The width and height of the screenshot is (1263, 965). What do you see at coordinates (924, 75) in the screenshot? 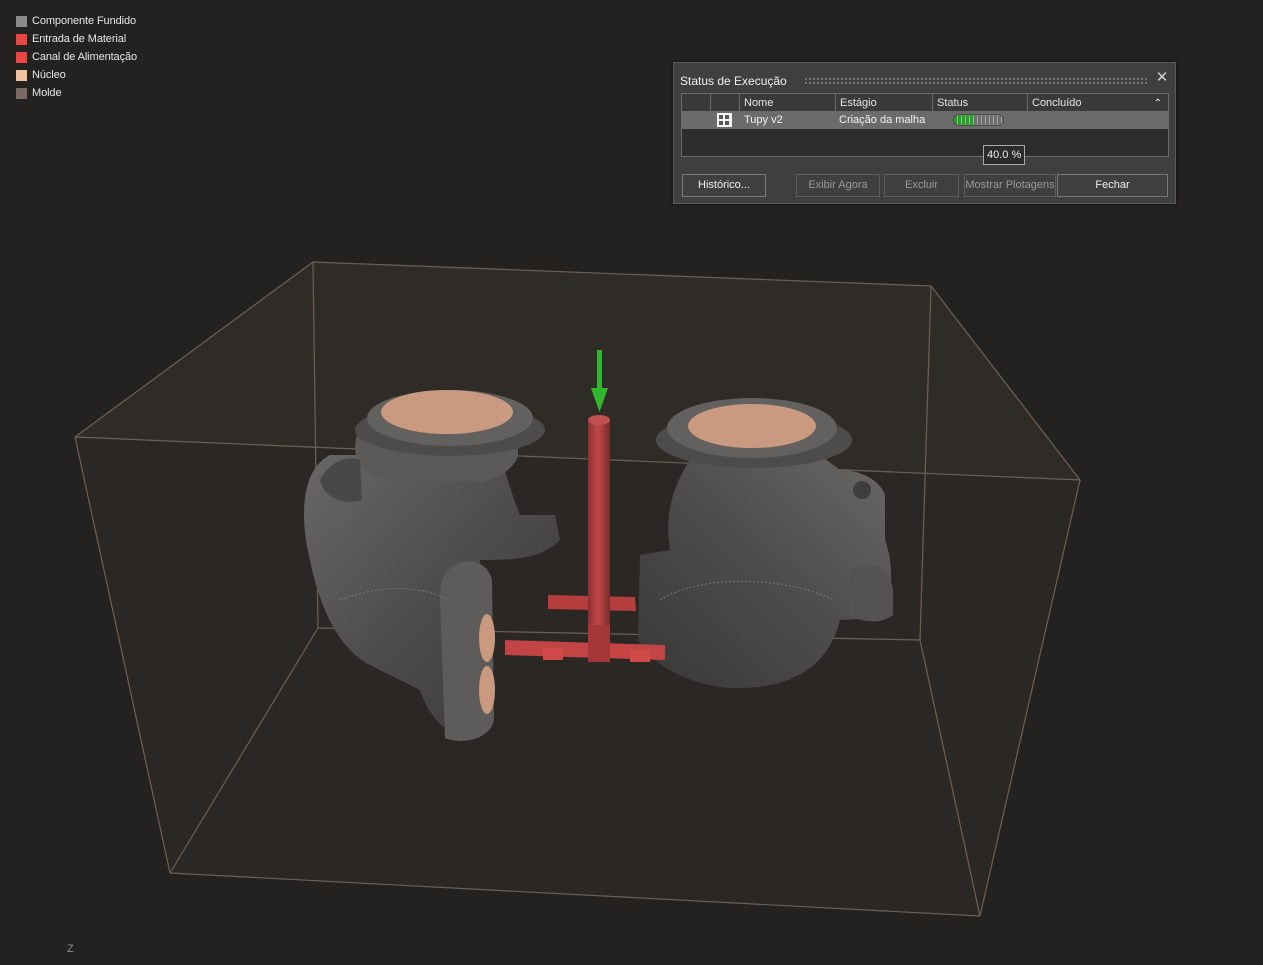
I see `dialog-header: Status de Execução ✕` at bounding box center [924, 75].